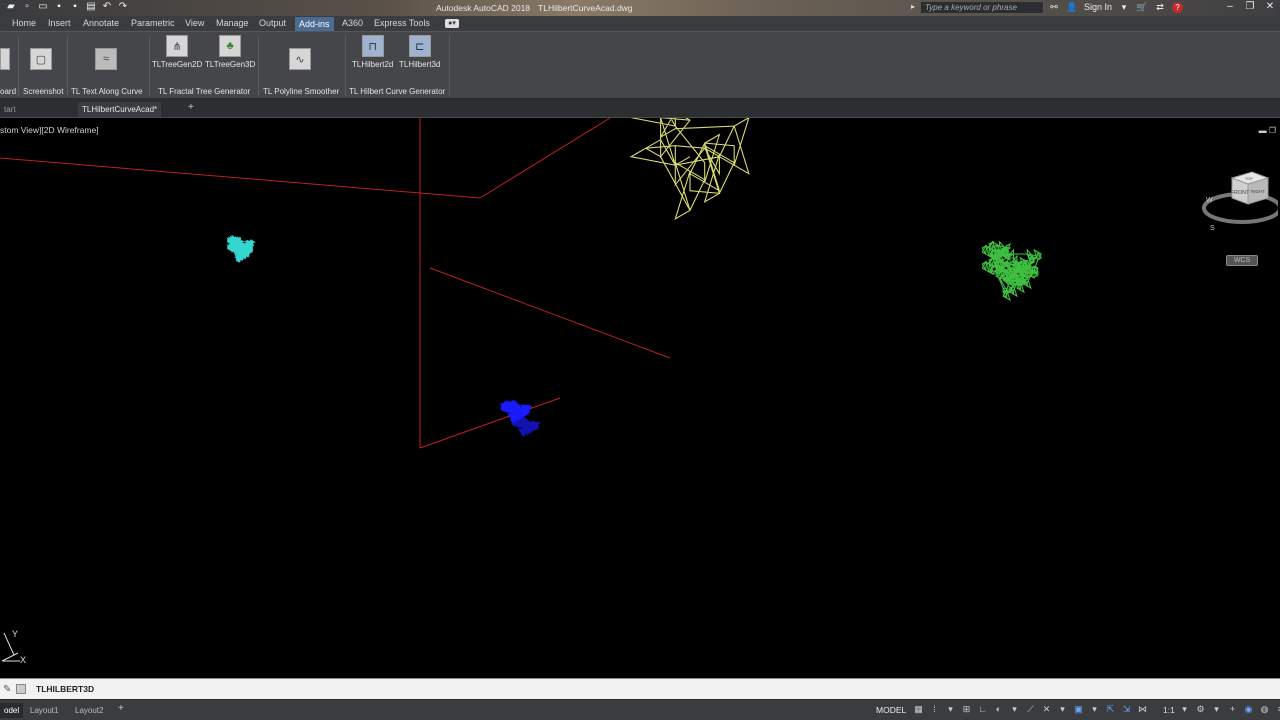 Image resolution: width=1280 pixels, height=720 pixels. What do you see at coordinates (689, 169) in the screenshot?
I see `yellow-hilbert-curve` at bounding box center [689, 169].